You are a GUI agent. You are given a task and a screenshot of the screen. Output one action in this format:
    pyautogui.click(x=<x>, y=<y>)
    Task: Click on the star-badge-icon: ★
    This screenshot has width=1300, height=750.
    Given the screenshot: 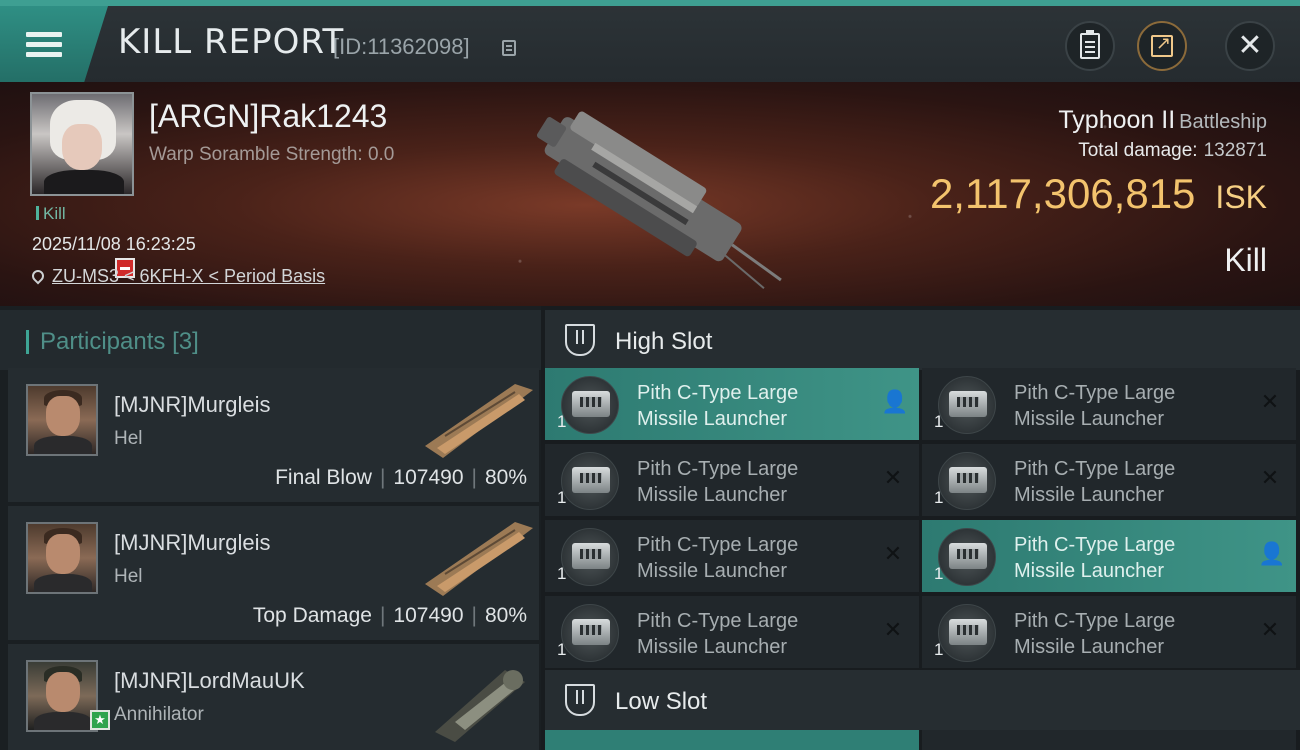 What is the action you would take?
    pyautogui.click(x=100, y=720)
    